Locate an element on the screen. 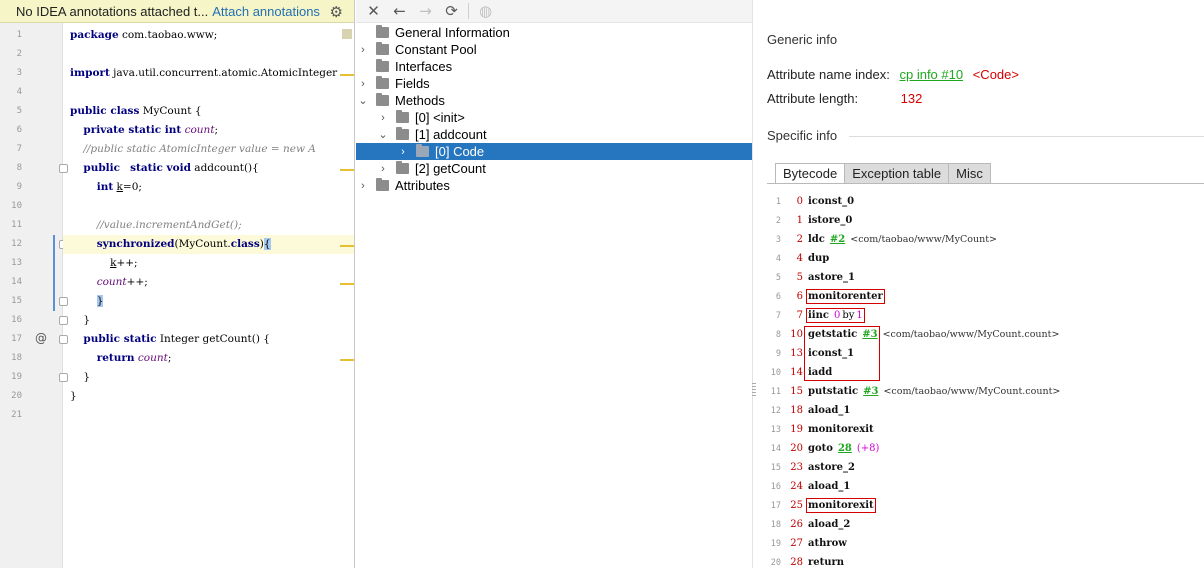  bytecode-offset: 2 is located at coordinates (799, 239).